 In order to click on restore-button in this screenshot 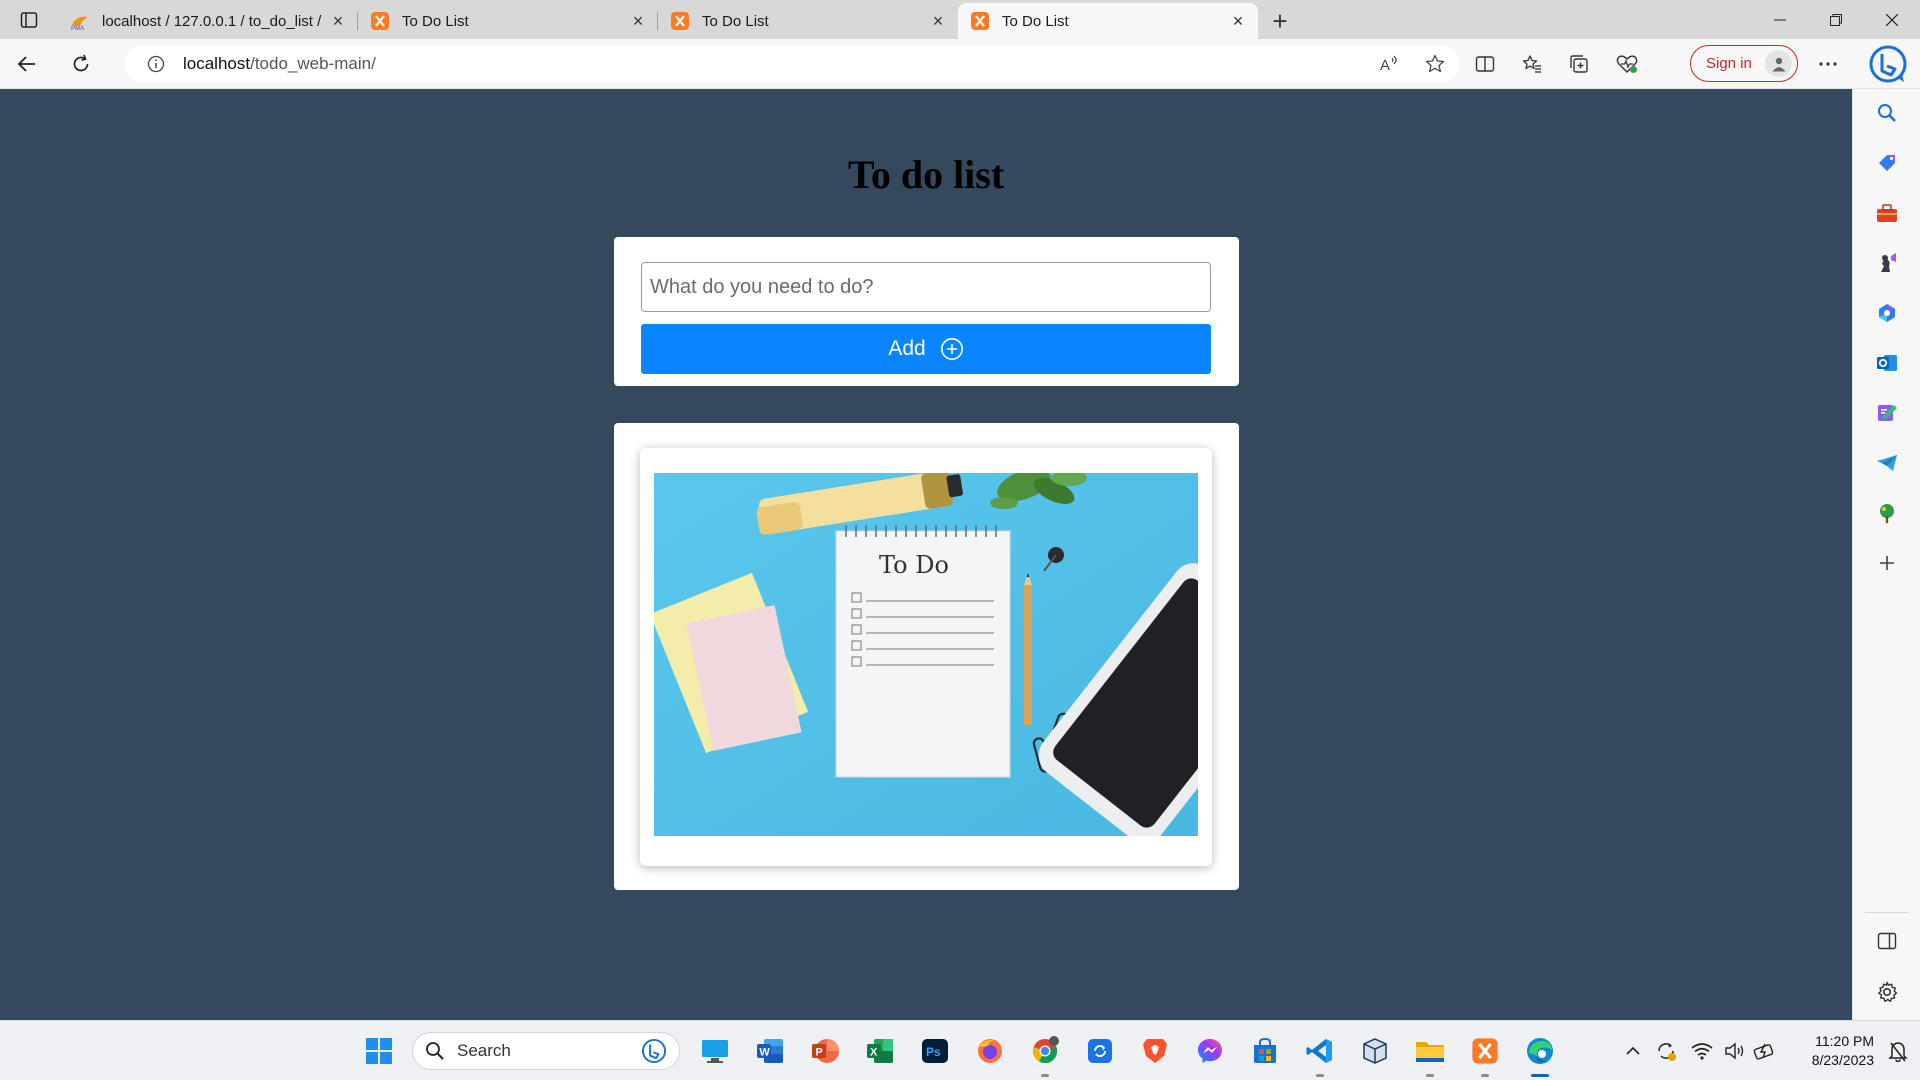, I will do `click(1836, 19)`.